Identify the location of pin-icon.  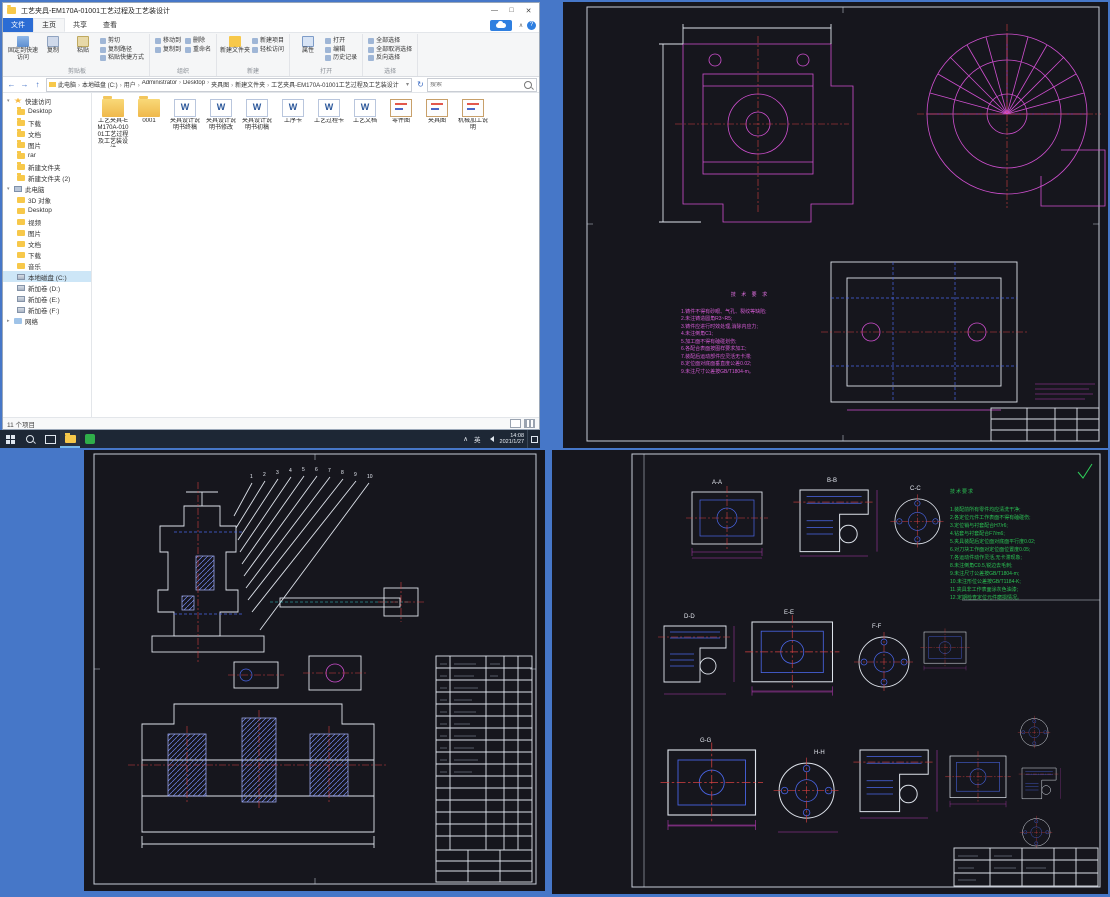
(23, 41).